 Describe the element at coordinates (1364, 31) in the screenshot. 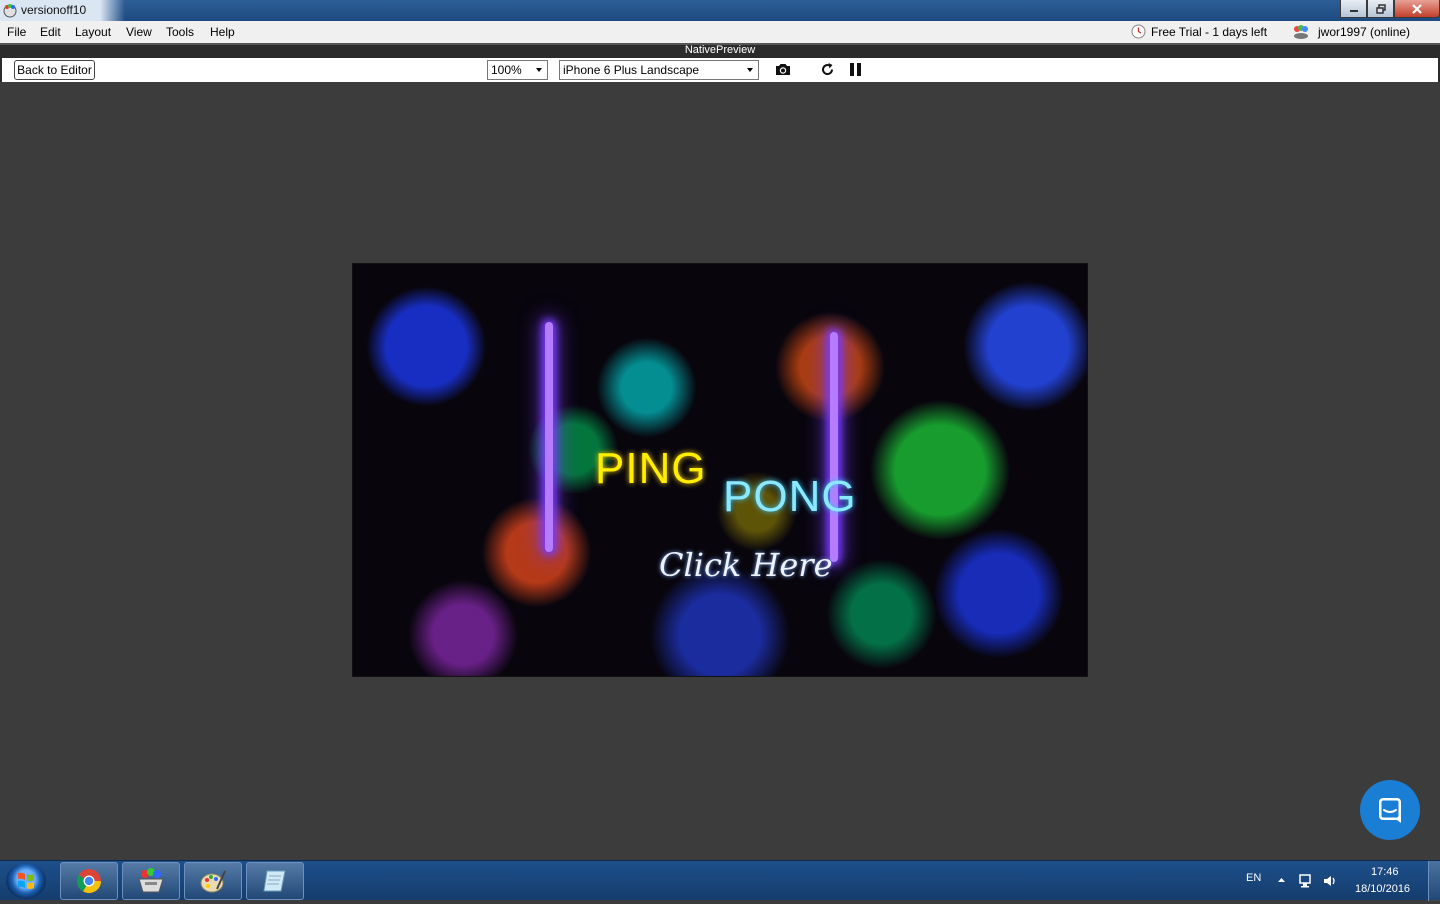

I see `user-status-text: jwor1997 (online)` at that location.